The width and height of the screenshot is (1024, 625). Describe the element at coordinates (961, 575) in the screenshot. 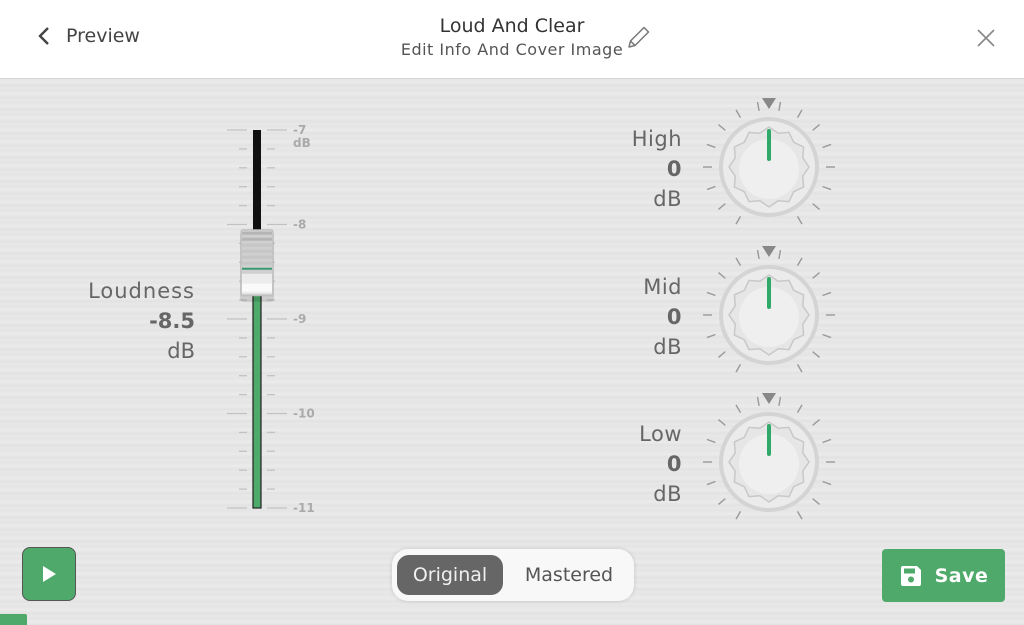

I see `save-label: Save` at that location.